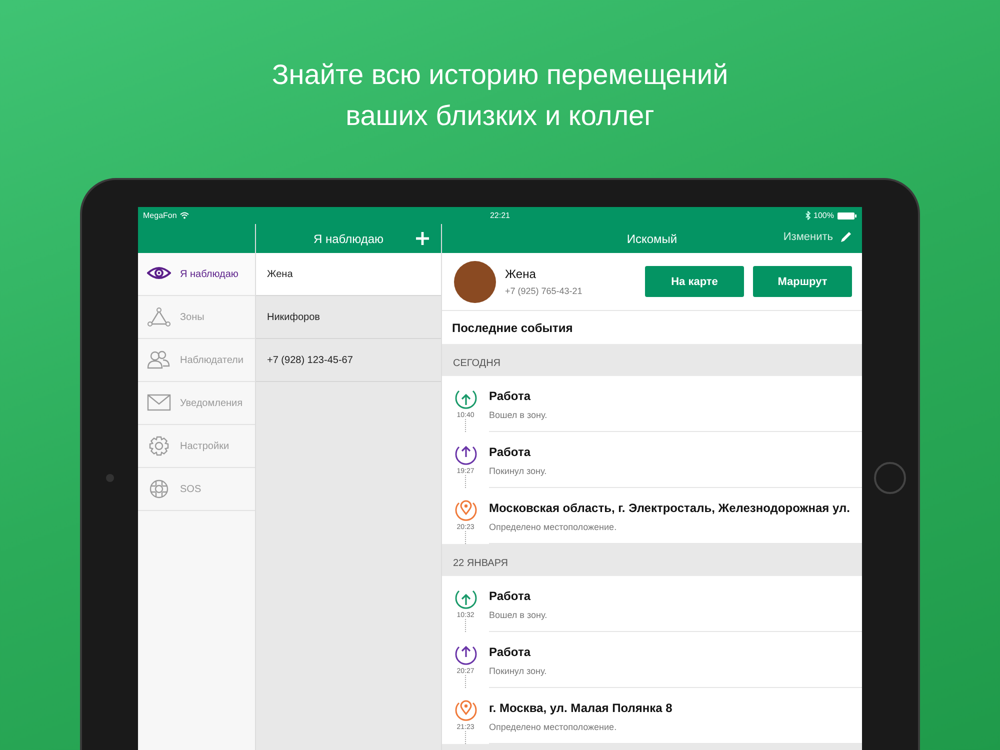  I want to click on route-button: Маршрут, so click(802, 281).